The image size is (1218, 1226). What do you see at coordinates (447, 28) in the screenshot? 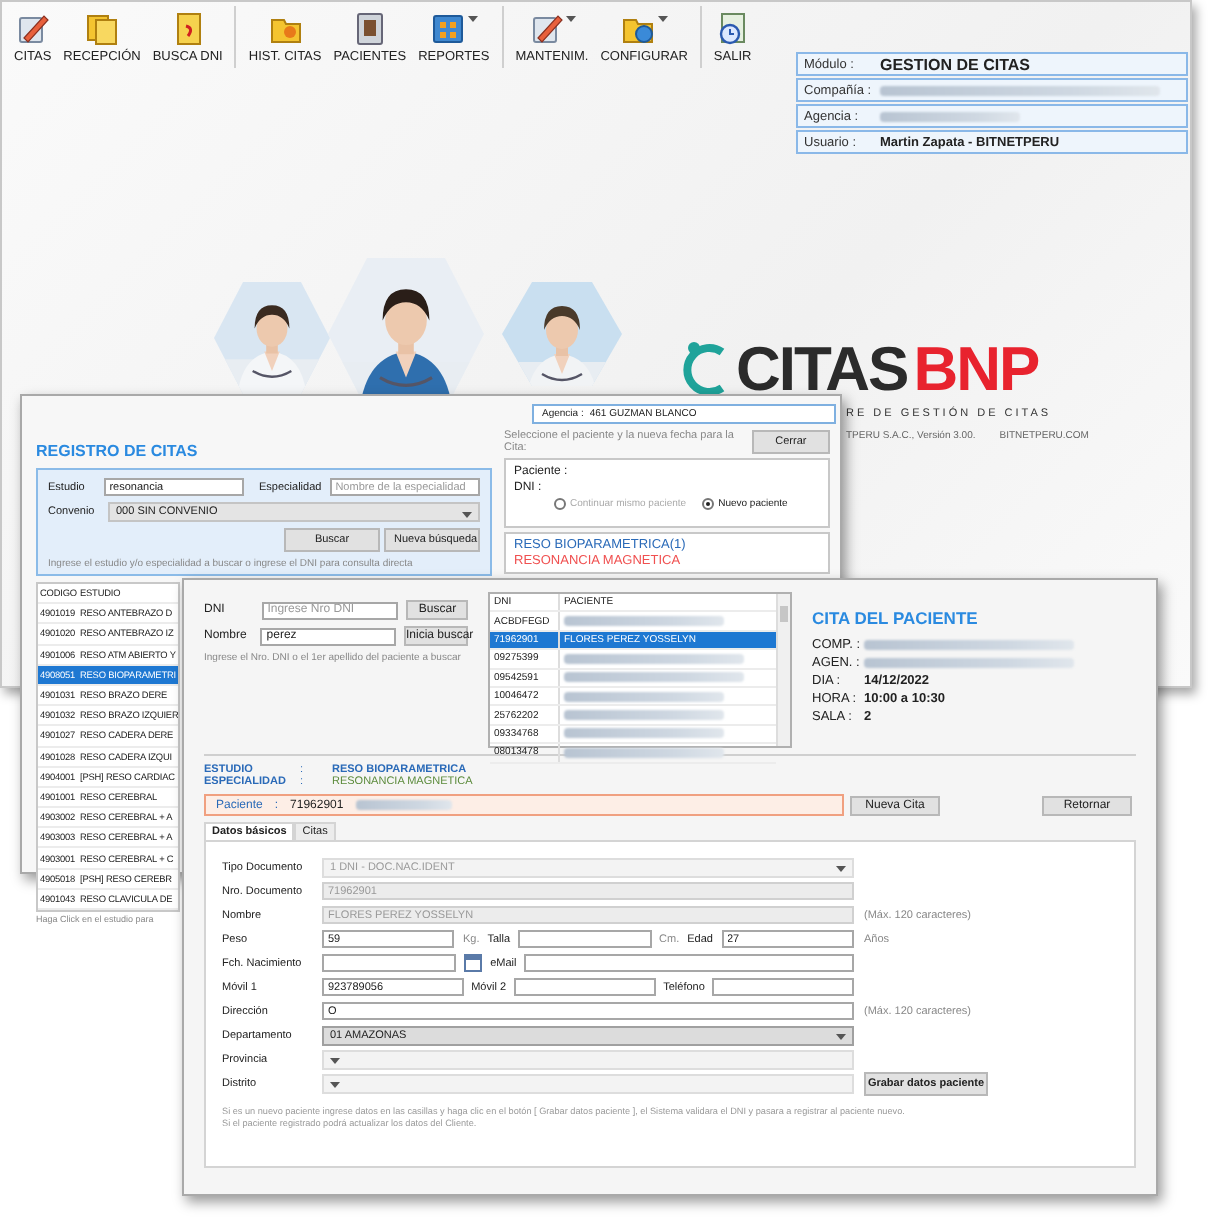
I see `grid-icon` at bounding box center [447, 28].